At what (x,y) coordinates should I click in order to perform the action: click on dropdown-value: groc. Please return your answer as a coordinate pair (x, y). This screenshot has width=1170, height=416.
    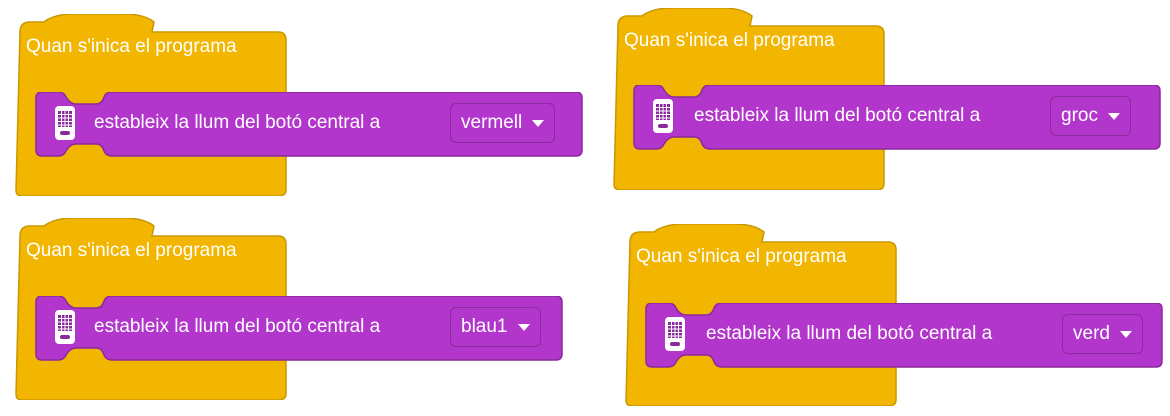
    Looking at the image, I should click on (1079, 115).